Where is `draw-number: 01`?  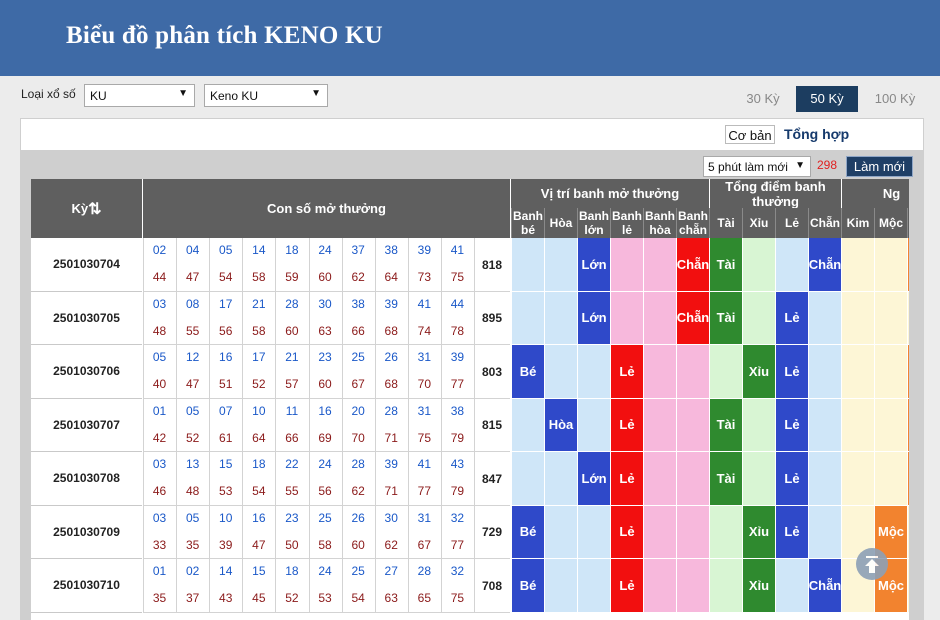
draw-number: 01 is located at coordinates (159, 571).